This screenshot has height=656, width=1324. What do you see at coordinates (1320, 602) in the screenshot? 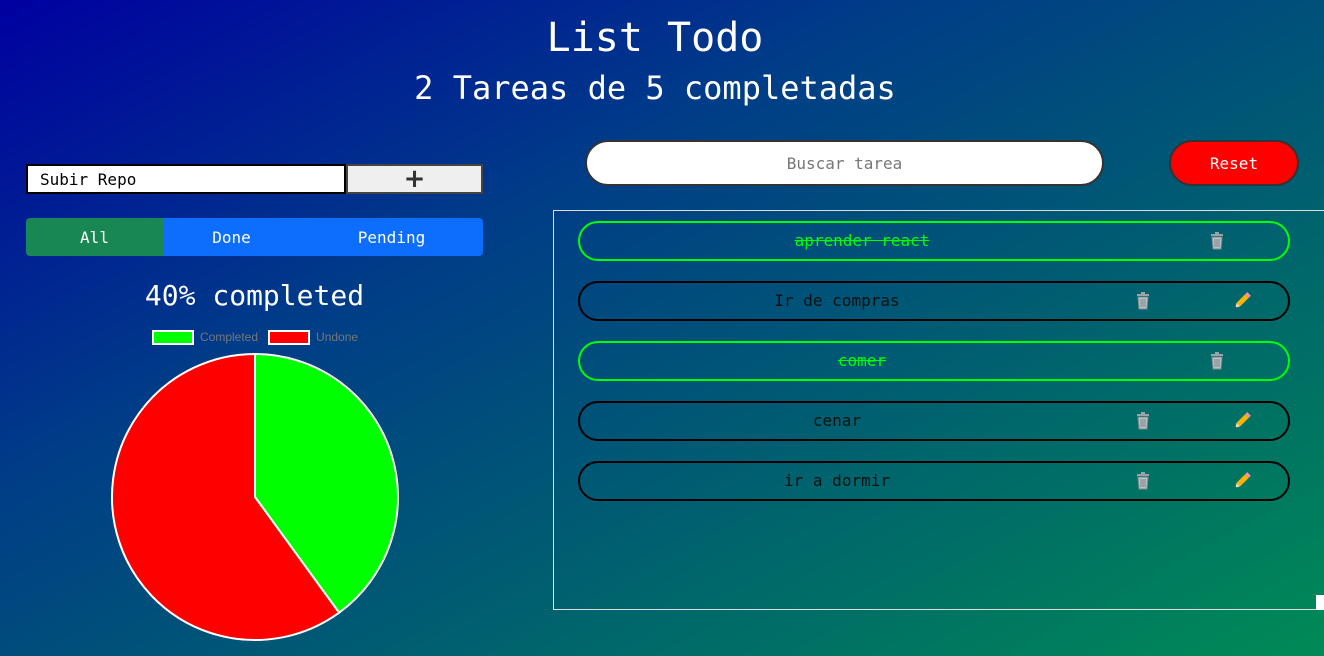
I see `scrollbar-corner` at bounding box center [1320, 602].